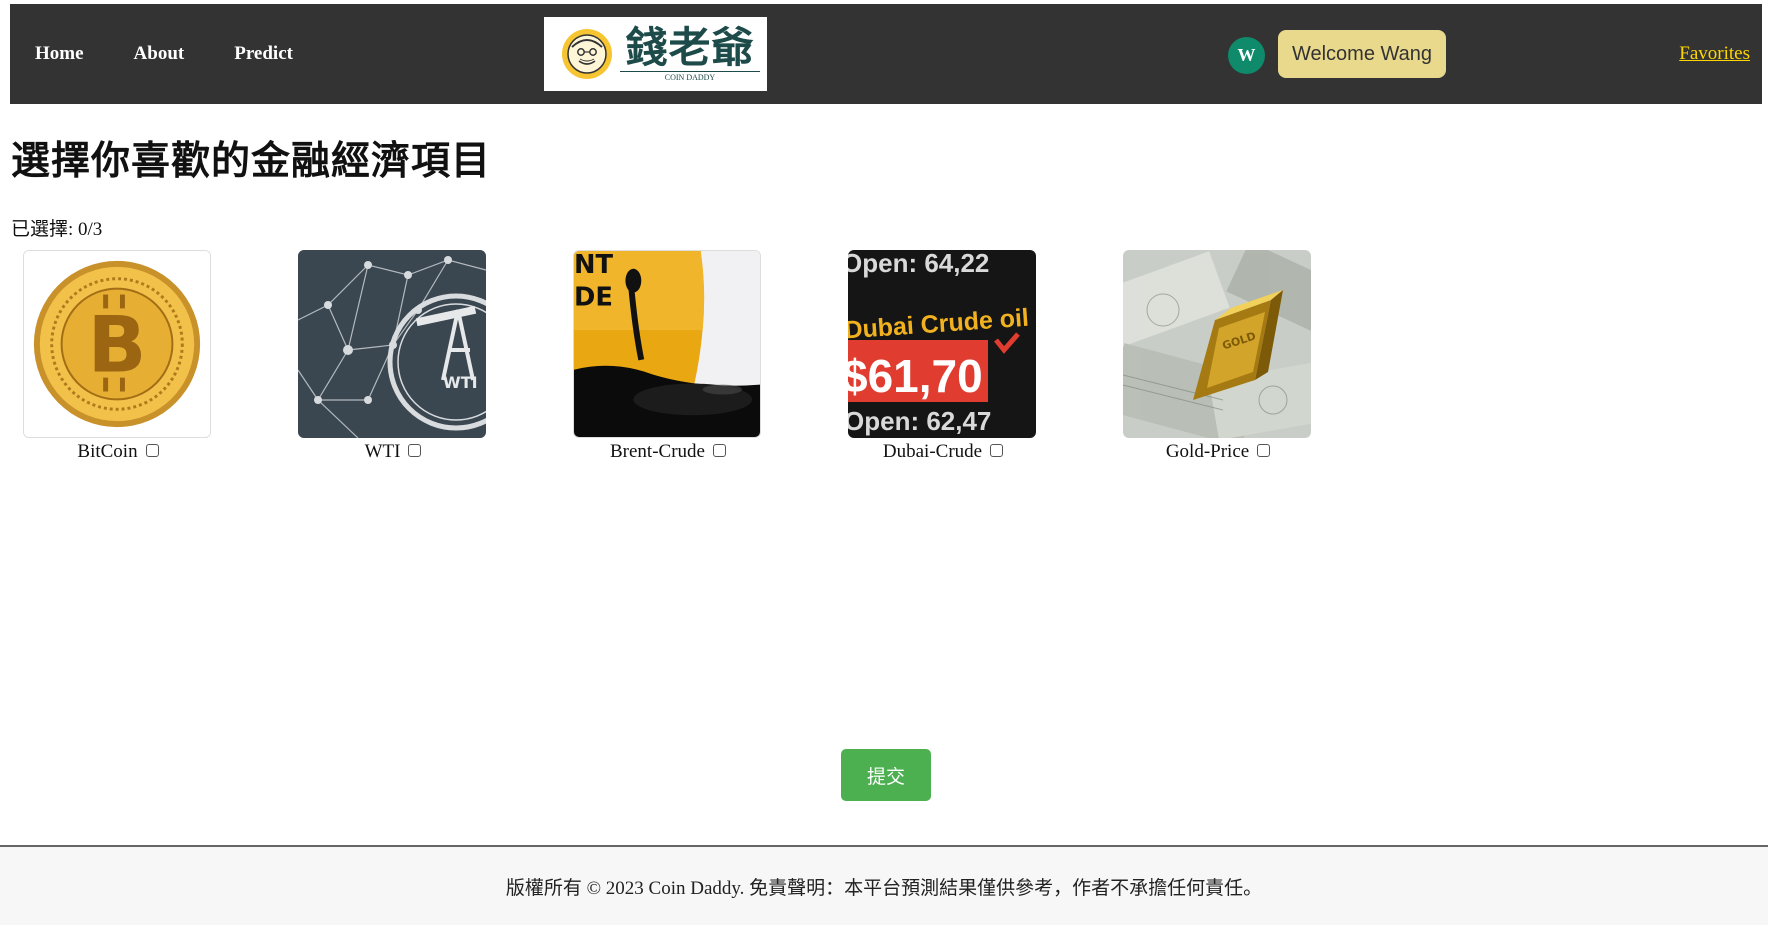 This screenshot has width=1768, height=925. What do you see at coordinates (657, 451) in the screenshot?
I see `item-label-brent-crude: Brent-Crude` at bounding box center [657, 451].